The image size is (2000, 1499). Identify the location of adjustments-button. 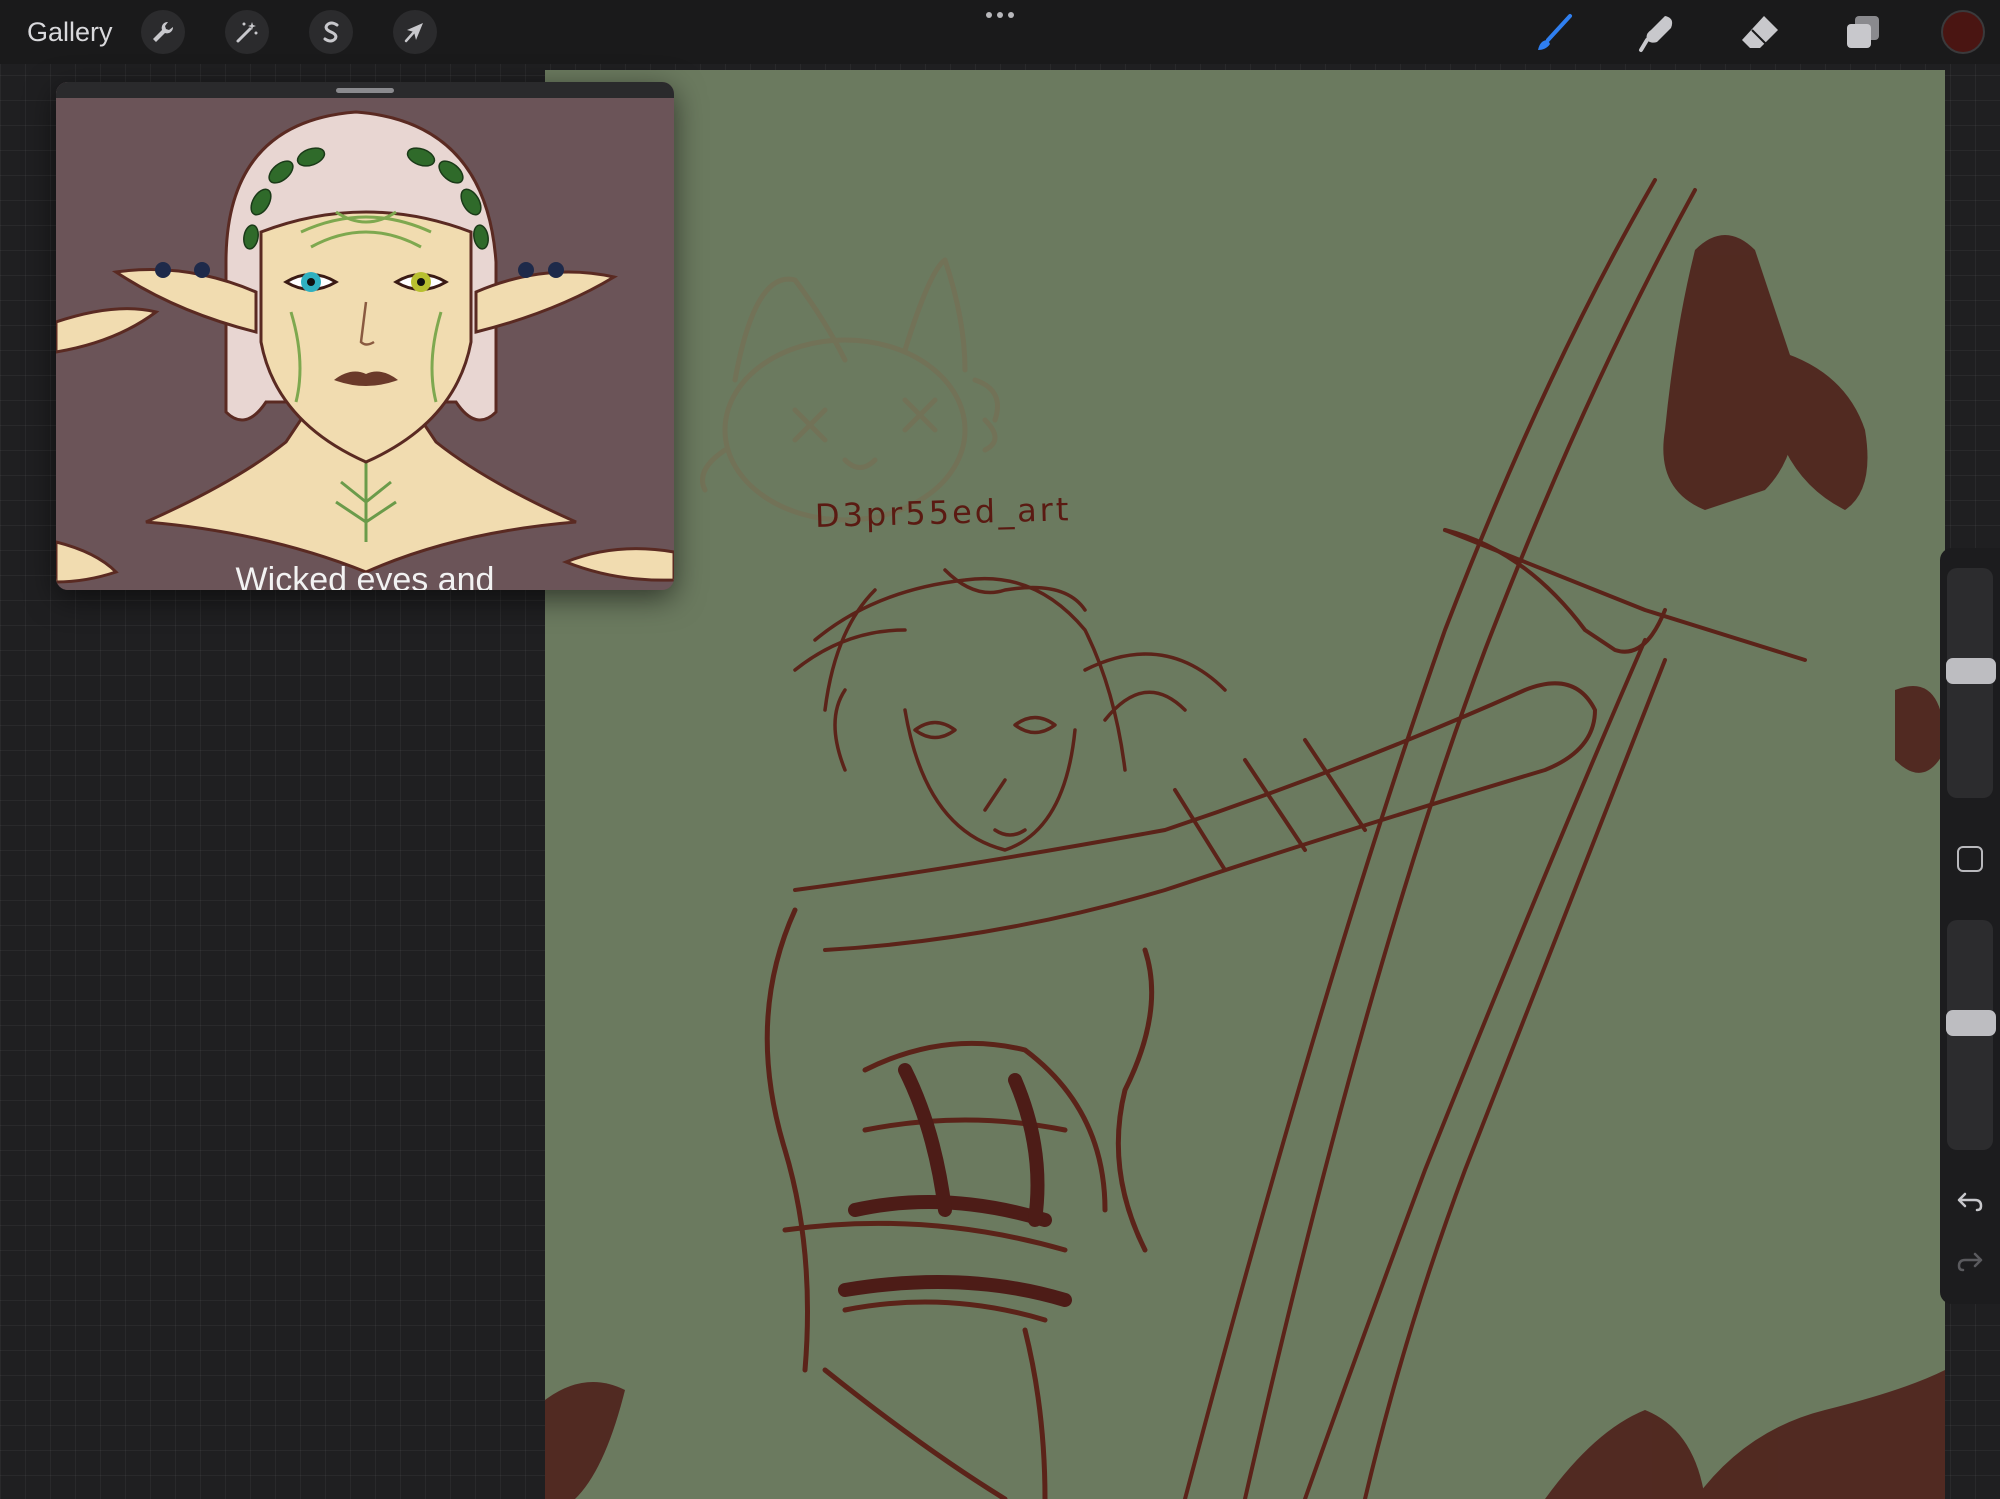
(247, 32).